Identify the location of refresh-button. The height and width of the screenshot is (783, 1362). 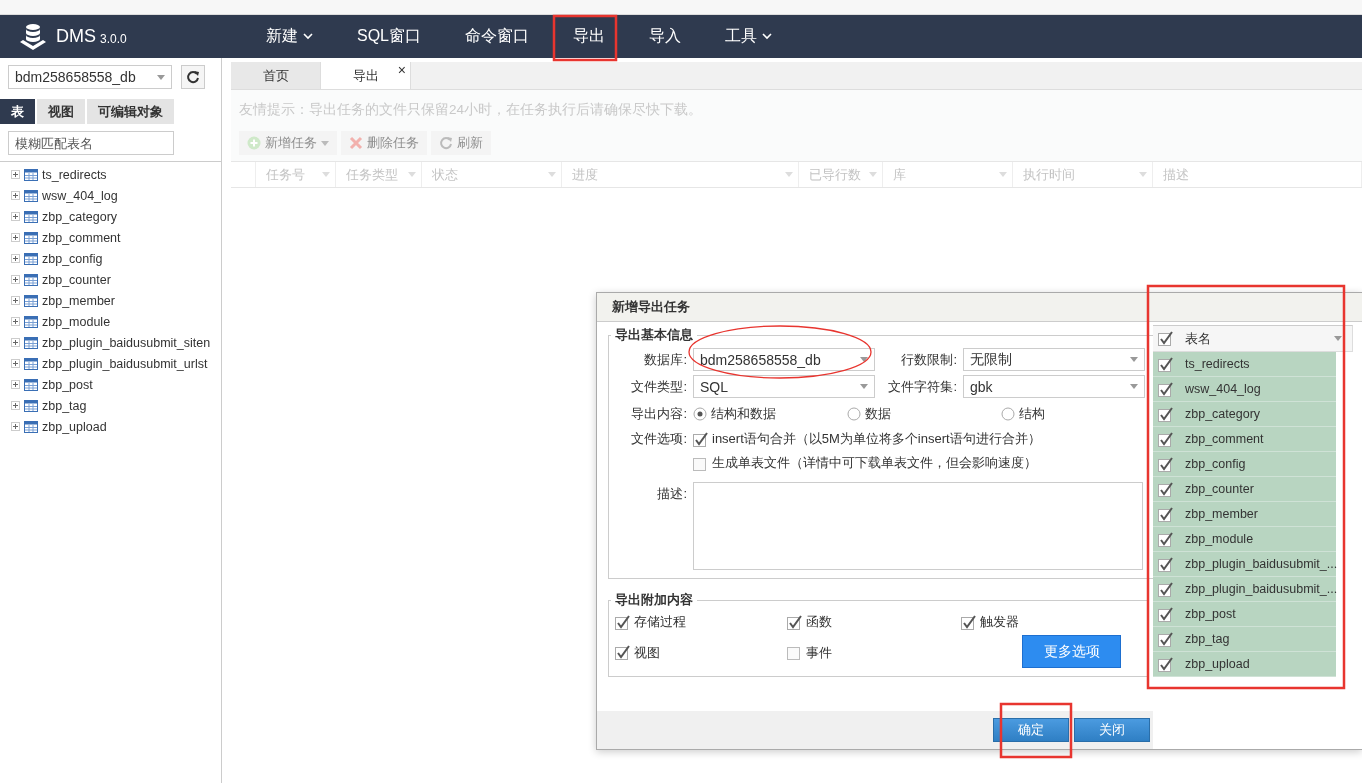
(193, 77).